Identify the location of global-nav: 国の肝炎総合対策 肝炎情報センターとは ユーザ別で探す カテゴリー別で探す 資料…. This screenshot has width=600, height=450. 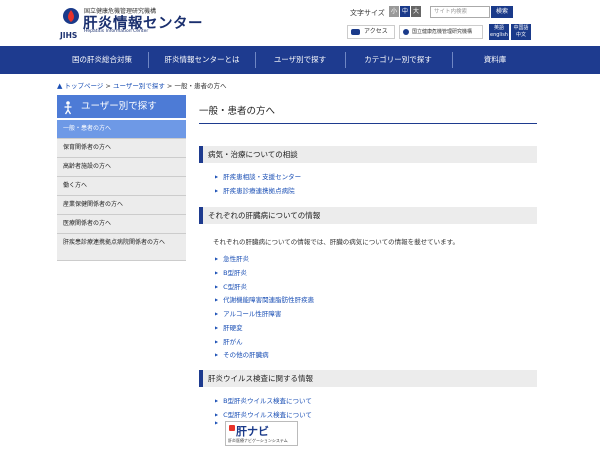
(300, 60).